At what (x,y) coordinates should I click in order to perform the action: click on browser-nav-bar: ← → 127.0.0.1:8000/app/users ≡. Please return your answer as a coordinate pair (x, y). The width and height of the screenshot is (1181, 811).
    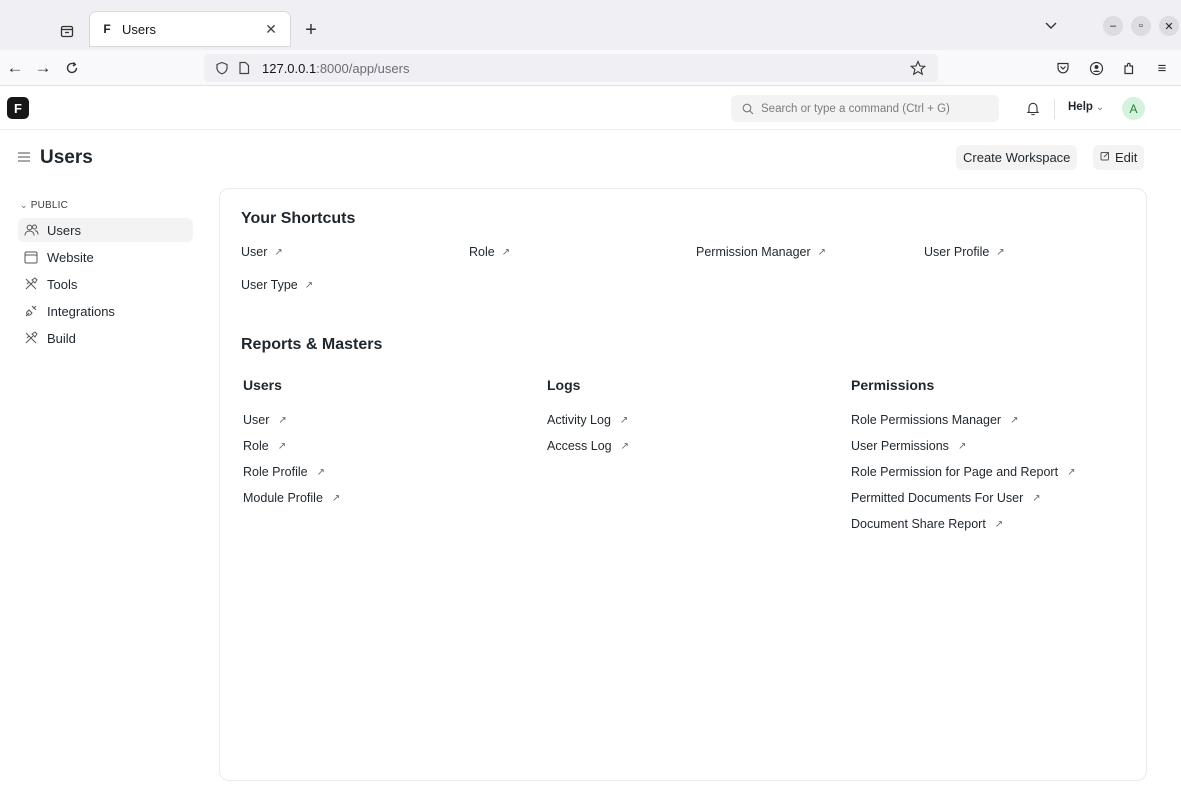
    Looking at the image, I should click on (590, 68).